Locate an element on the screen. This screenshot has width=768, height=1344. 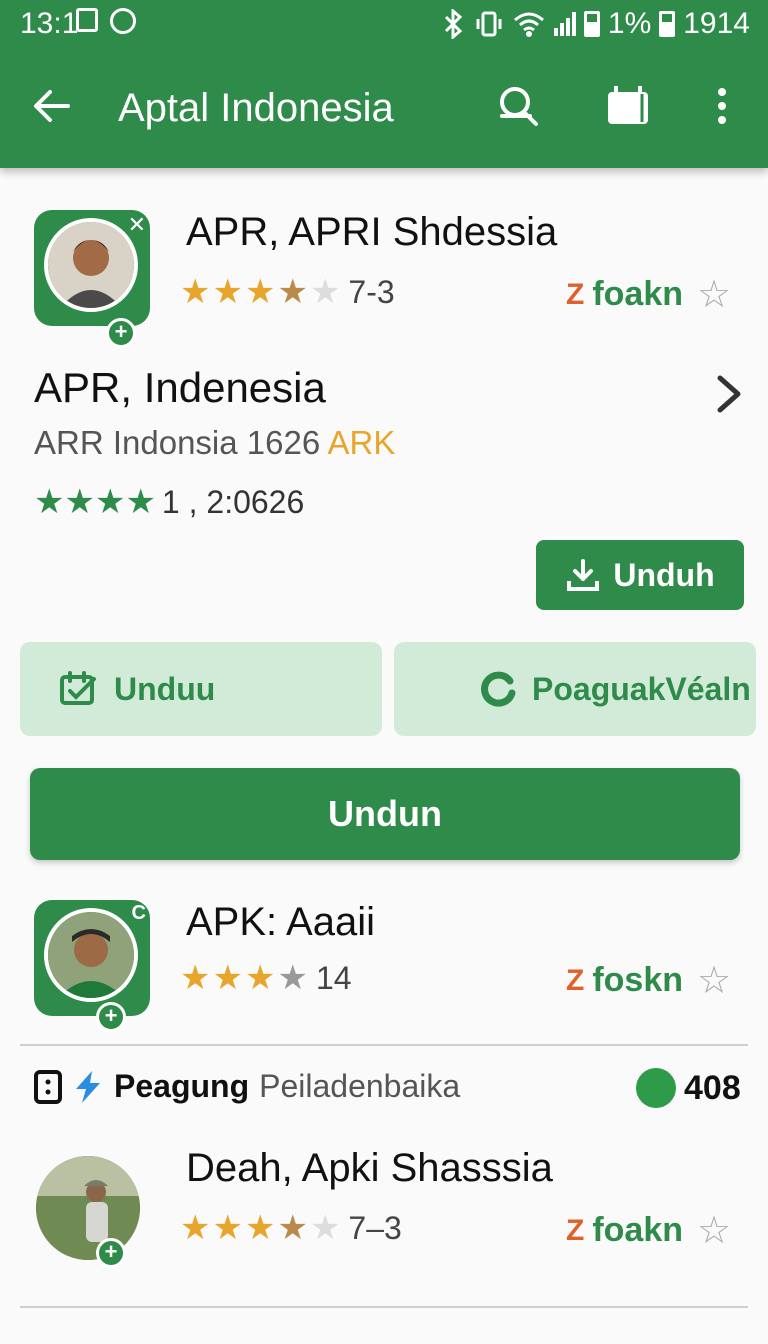
section-header: Peagung Peiladenbaika is located at coordinates (247, 1086).